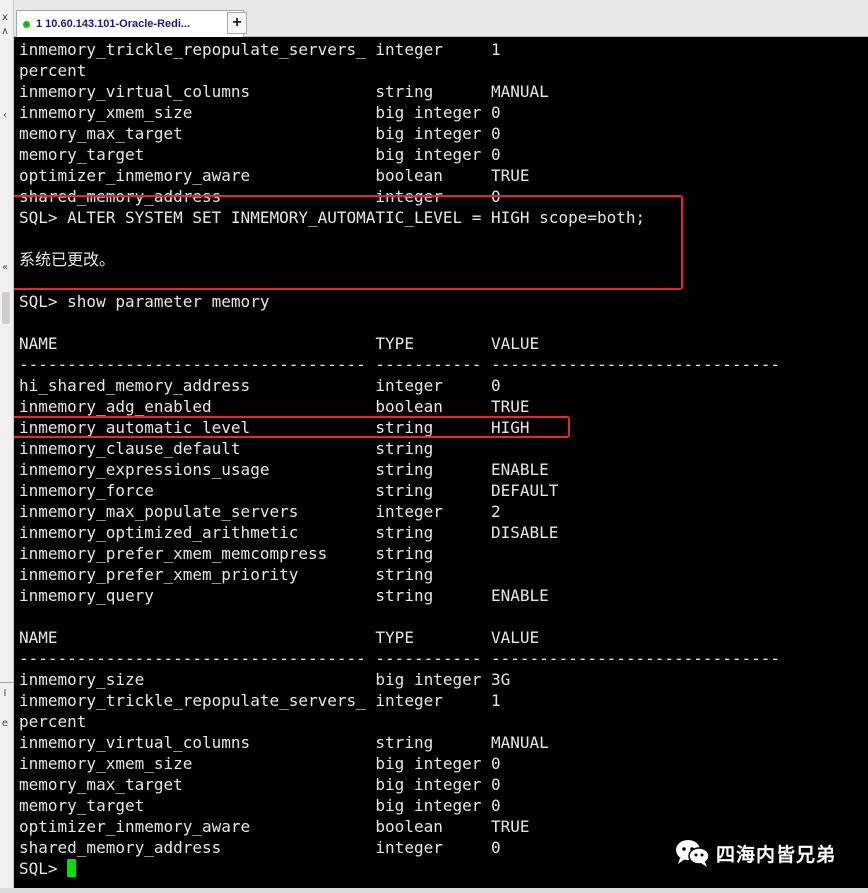 The height and width of the screenshot is (893, 868). I want to click on terminal-line: inmemory_force string DEFAULT, so click(289, 490).